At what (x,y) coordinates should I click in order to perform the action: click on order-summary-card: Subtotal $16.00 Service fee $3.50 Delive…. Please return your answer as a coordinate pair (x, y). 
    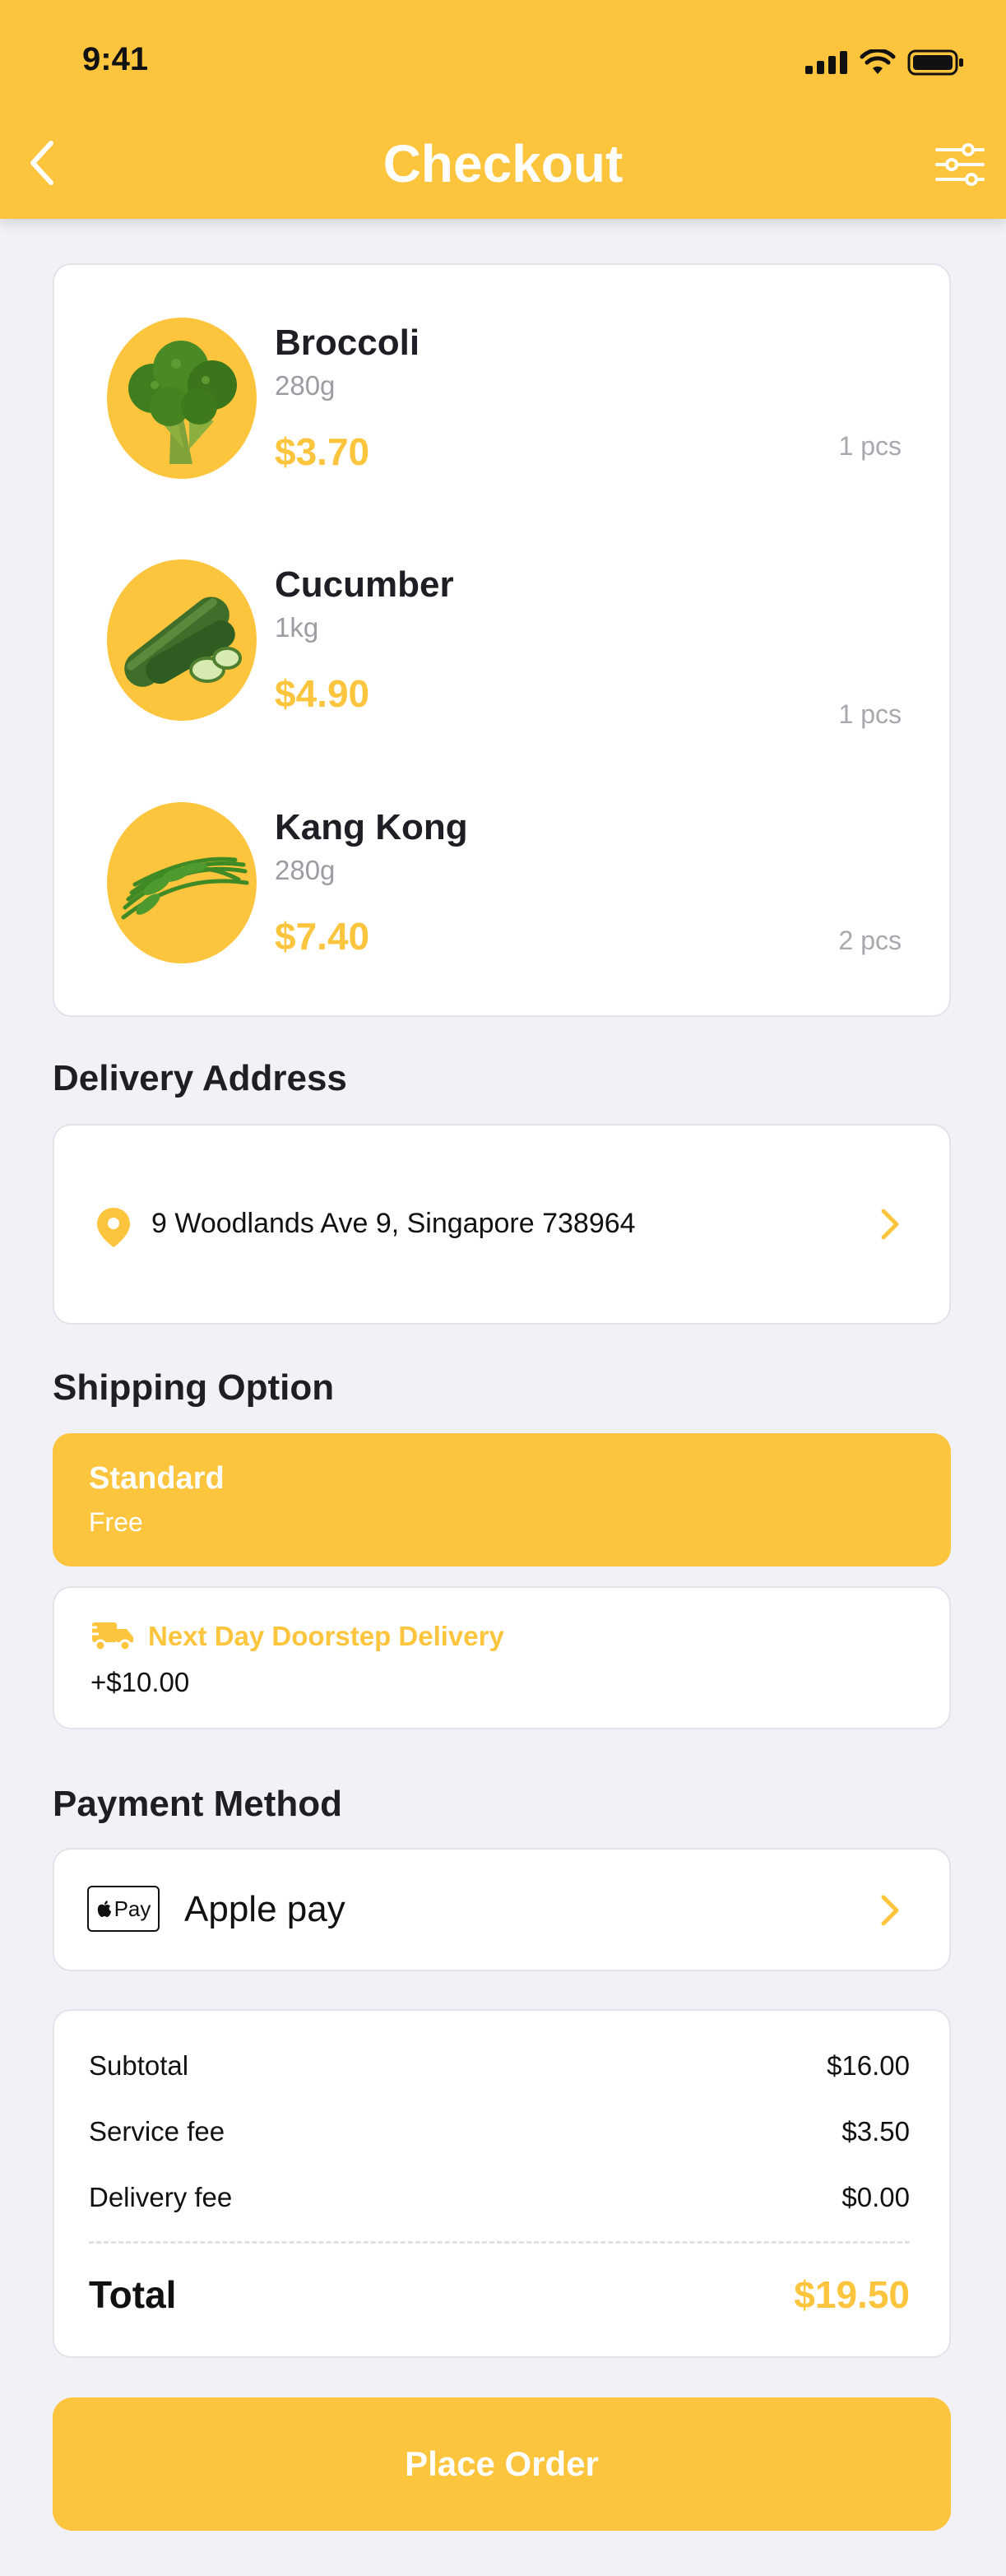
    Looking at the image, I should click on (502, 2184).